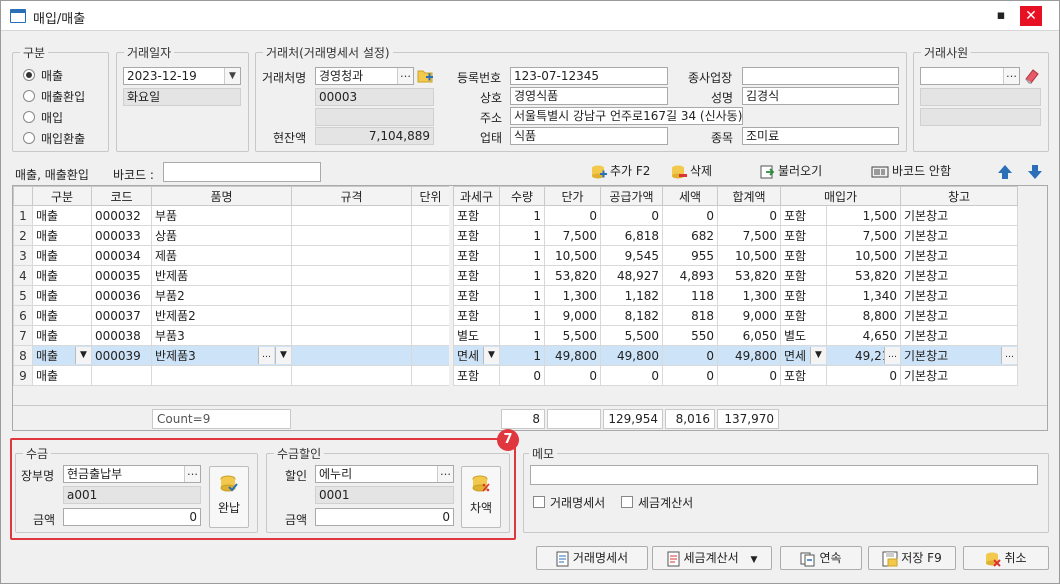 The height and width of the screenshot is (584, 1060). I want to click on table-row: 포함 0 0 0 0 0 포함 0 기본창고, so click(735, 375).